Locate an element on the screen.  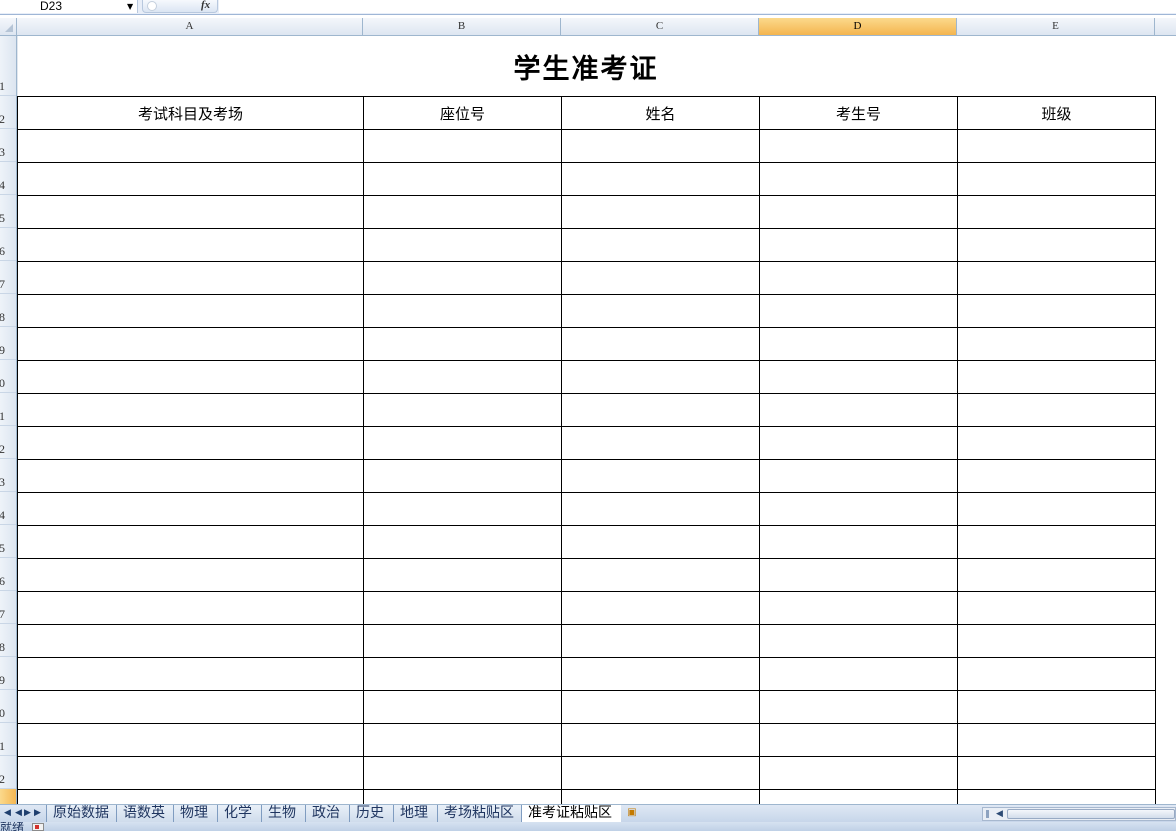
row-header: 6 is located at coordinates (8, 244).